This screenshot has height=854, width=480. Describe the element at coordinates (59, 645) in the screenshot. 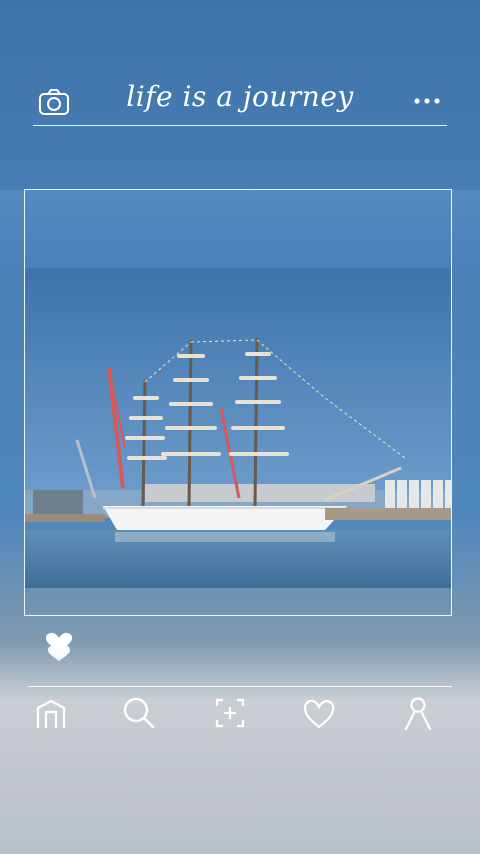

I see `heart-icon` at that location.